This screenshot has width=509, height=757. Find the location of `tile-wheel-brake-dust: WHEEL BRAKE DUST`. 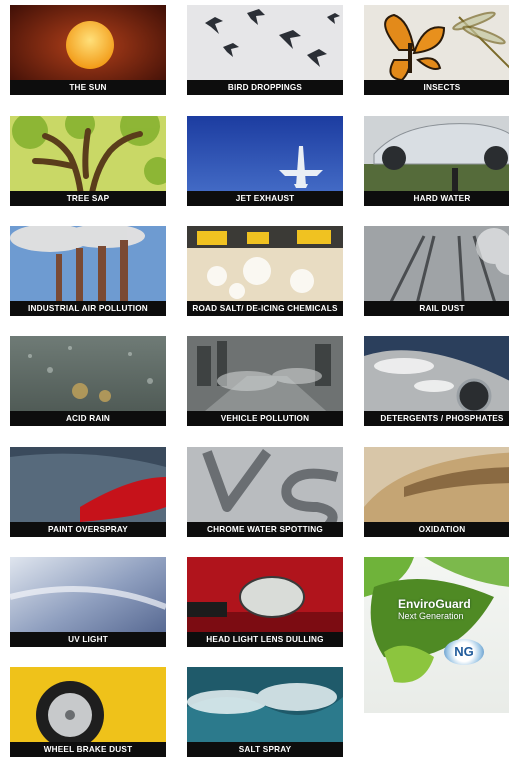

tile-wheel-brake-dust: WHEEL BRAKE DUST is located at coordinates (88, 712).